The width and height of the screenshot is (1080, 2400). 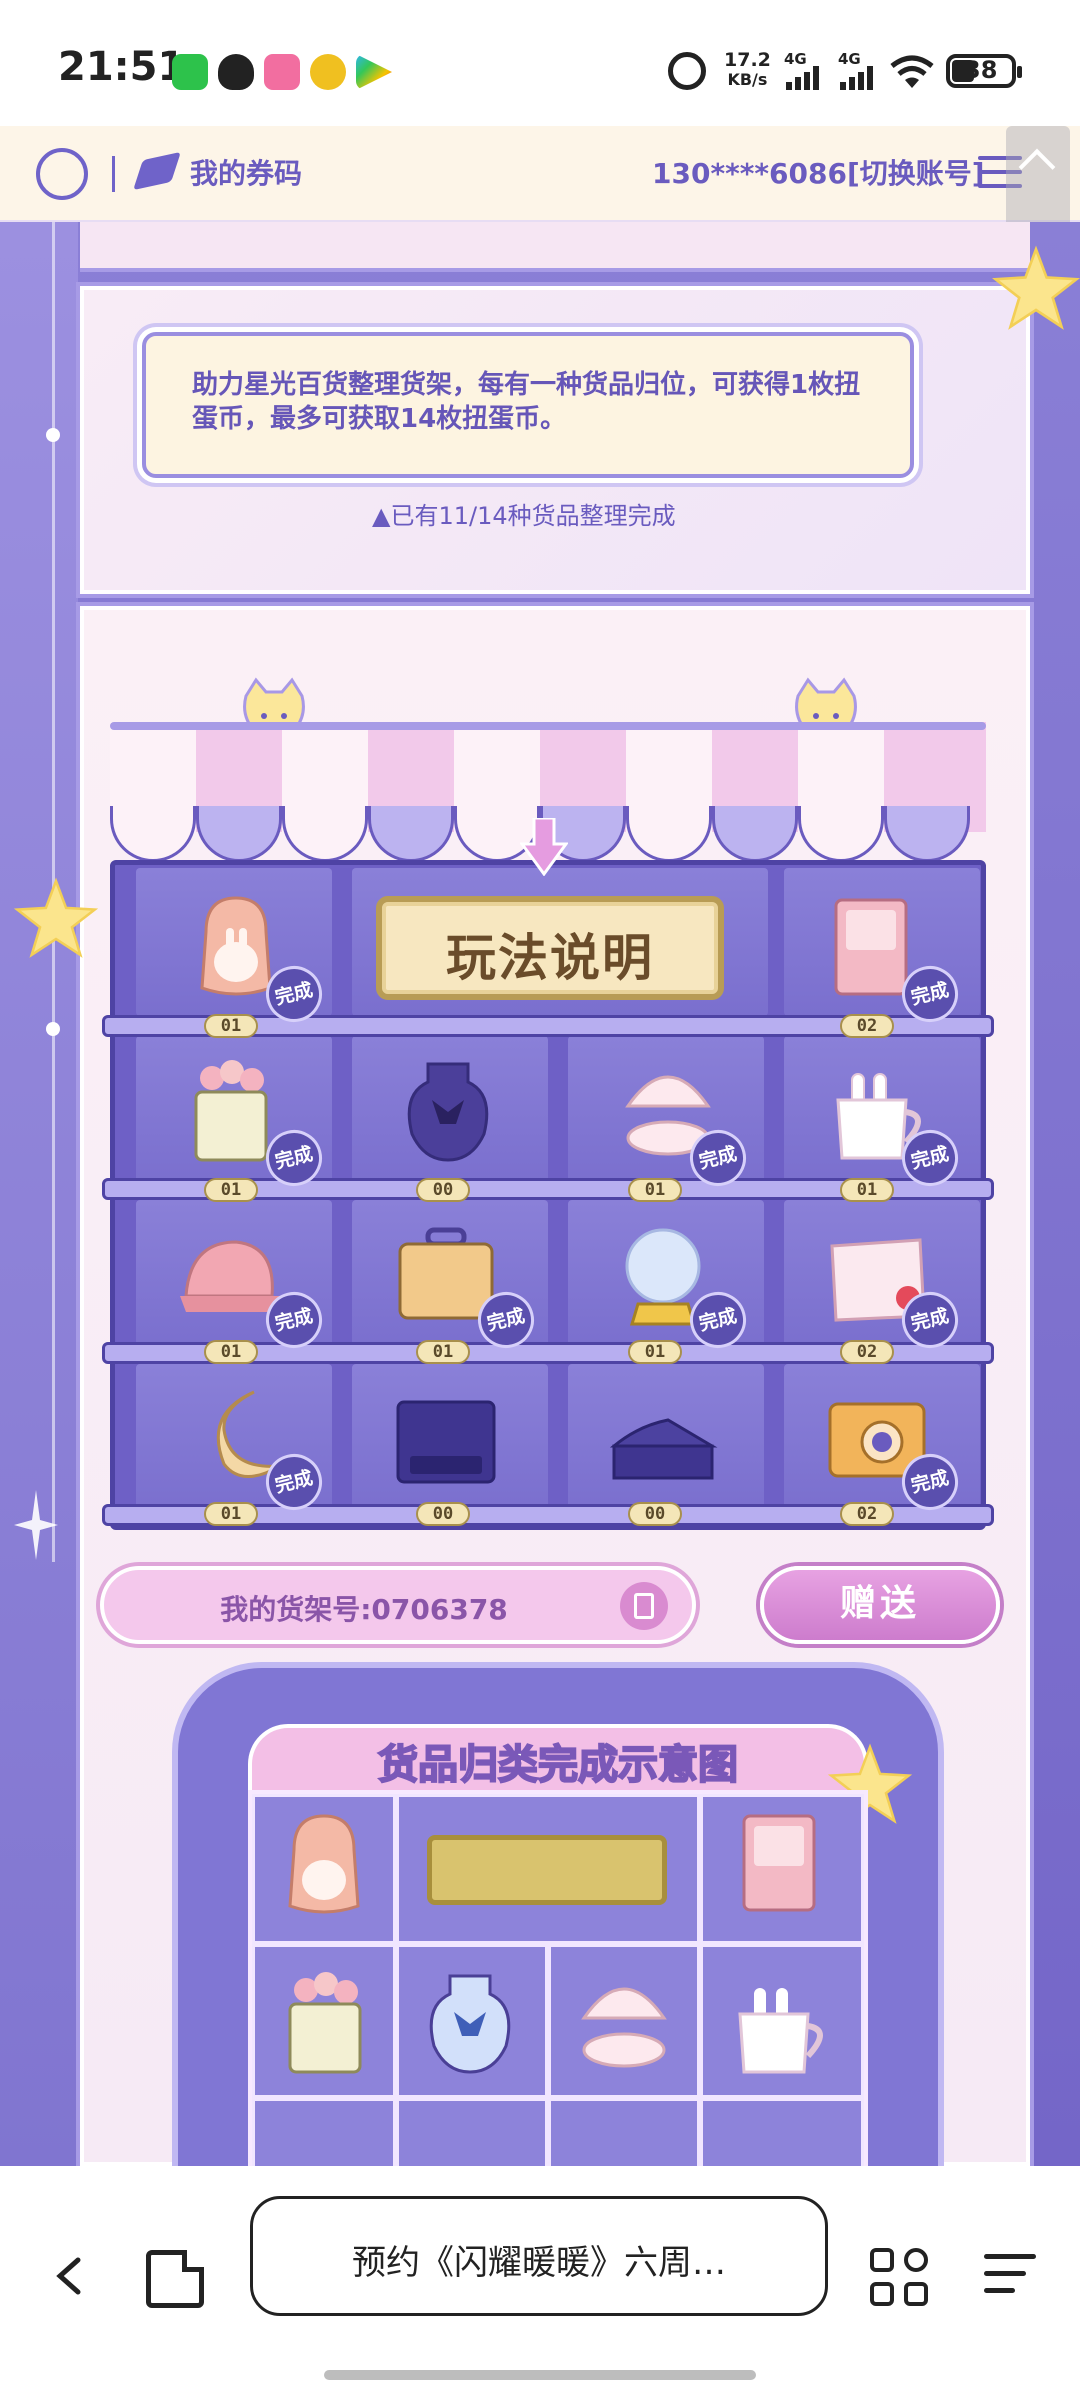 I want to click on play-store-icon, so click(x=374, y=72).